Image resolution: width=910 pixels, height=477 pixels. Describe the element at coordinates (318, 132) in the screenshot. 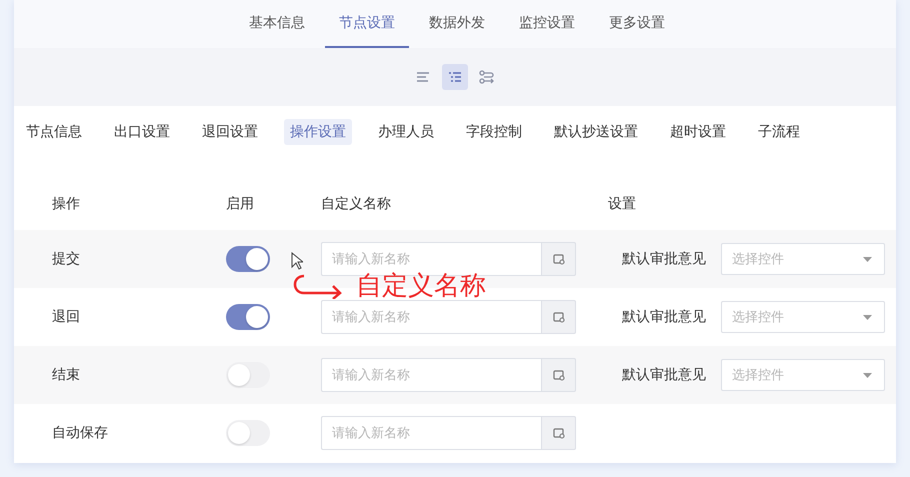

I see `settings-tab: 操作设置` at that location.